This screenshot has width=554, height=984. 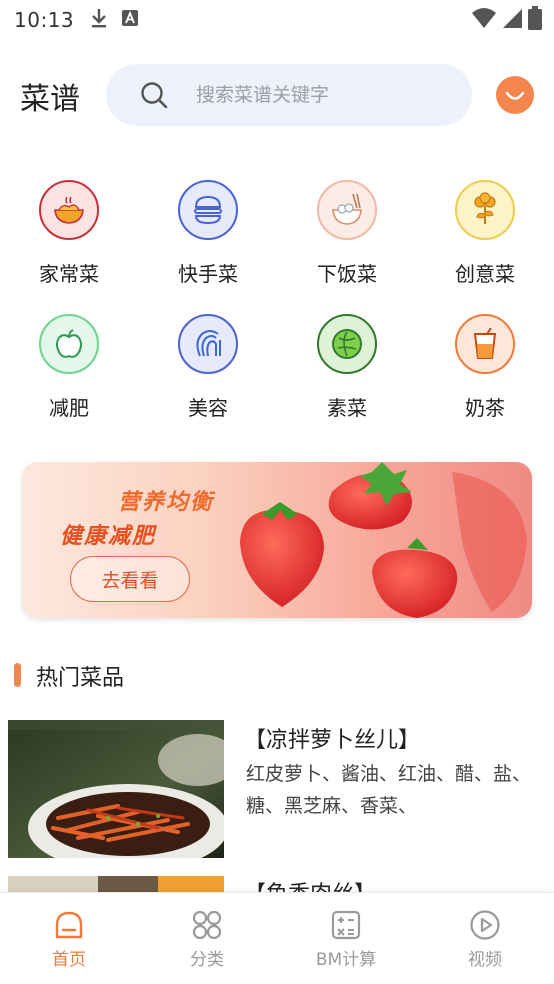 I want to click on search-bar, so click(x=289, y=95).